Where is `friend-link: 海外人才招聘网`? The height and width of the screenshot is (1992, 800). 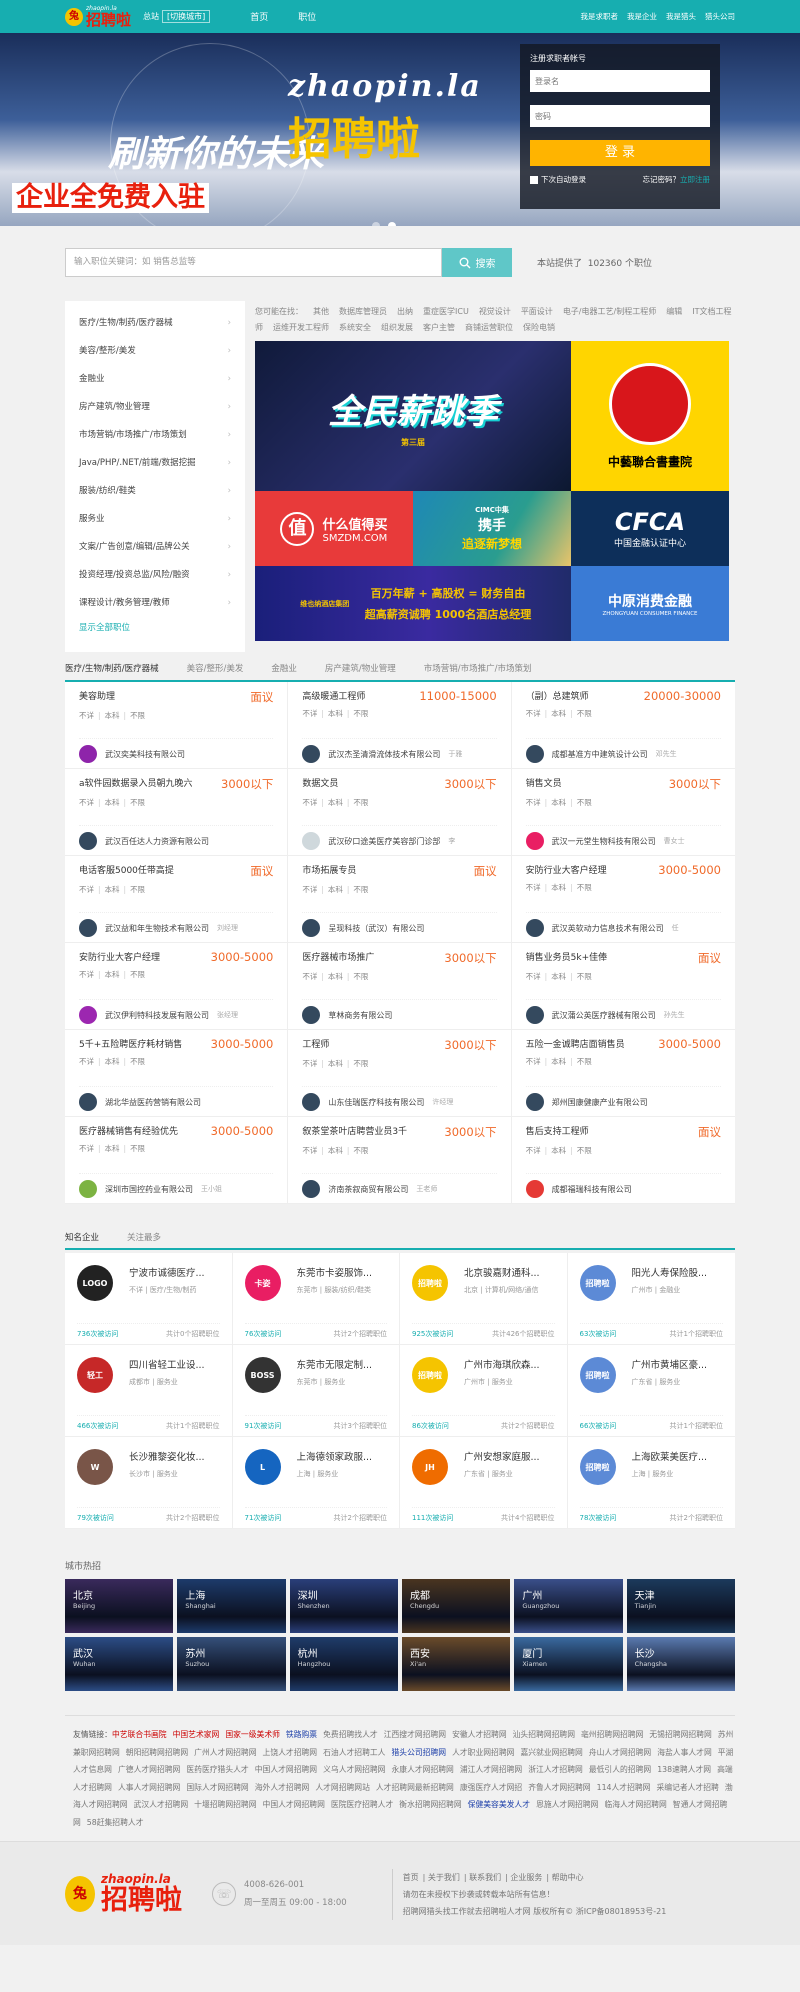 friend-link: 海外人才招聘网 is located at coordinates (282, 1787).